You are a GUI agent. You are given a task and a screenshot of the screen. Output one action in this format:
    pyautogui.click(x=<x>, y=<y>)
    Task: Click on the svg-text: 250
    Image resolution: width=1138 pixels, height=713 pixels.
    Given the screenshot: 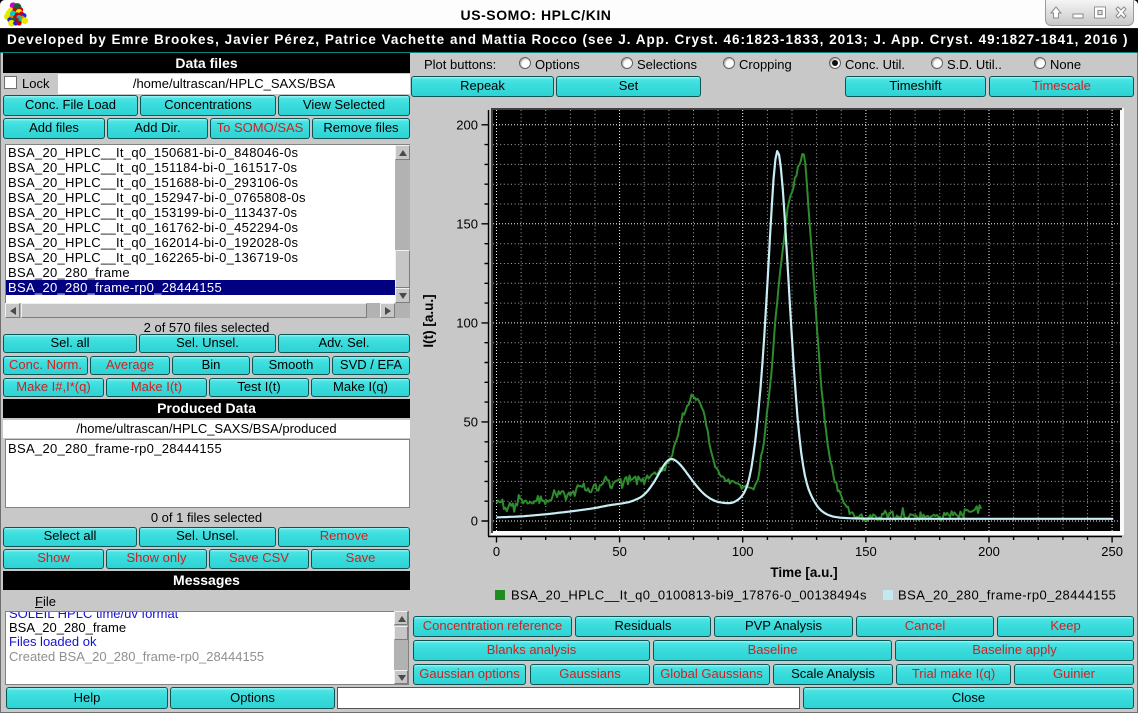 What is the action you would take?
    pyautogui.click(x=1112, y=551)
    